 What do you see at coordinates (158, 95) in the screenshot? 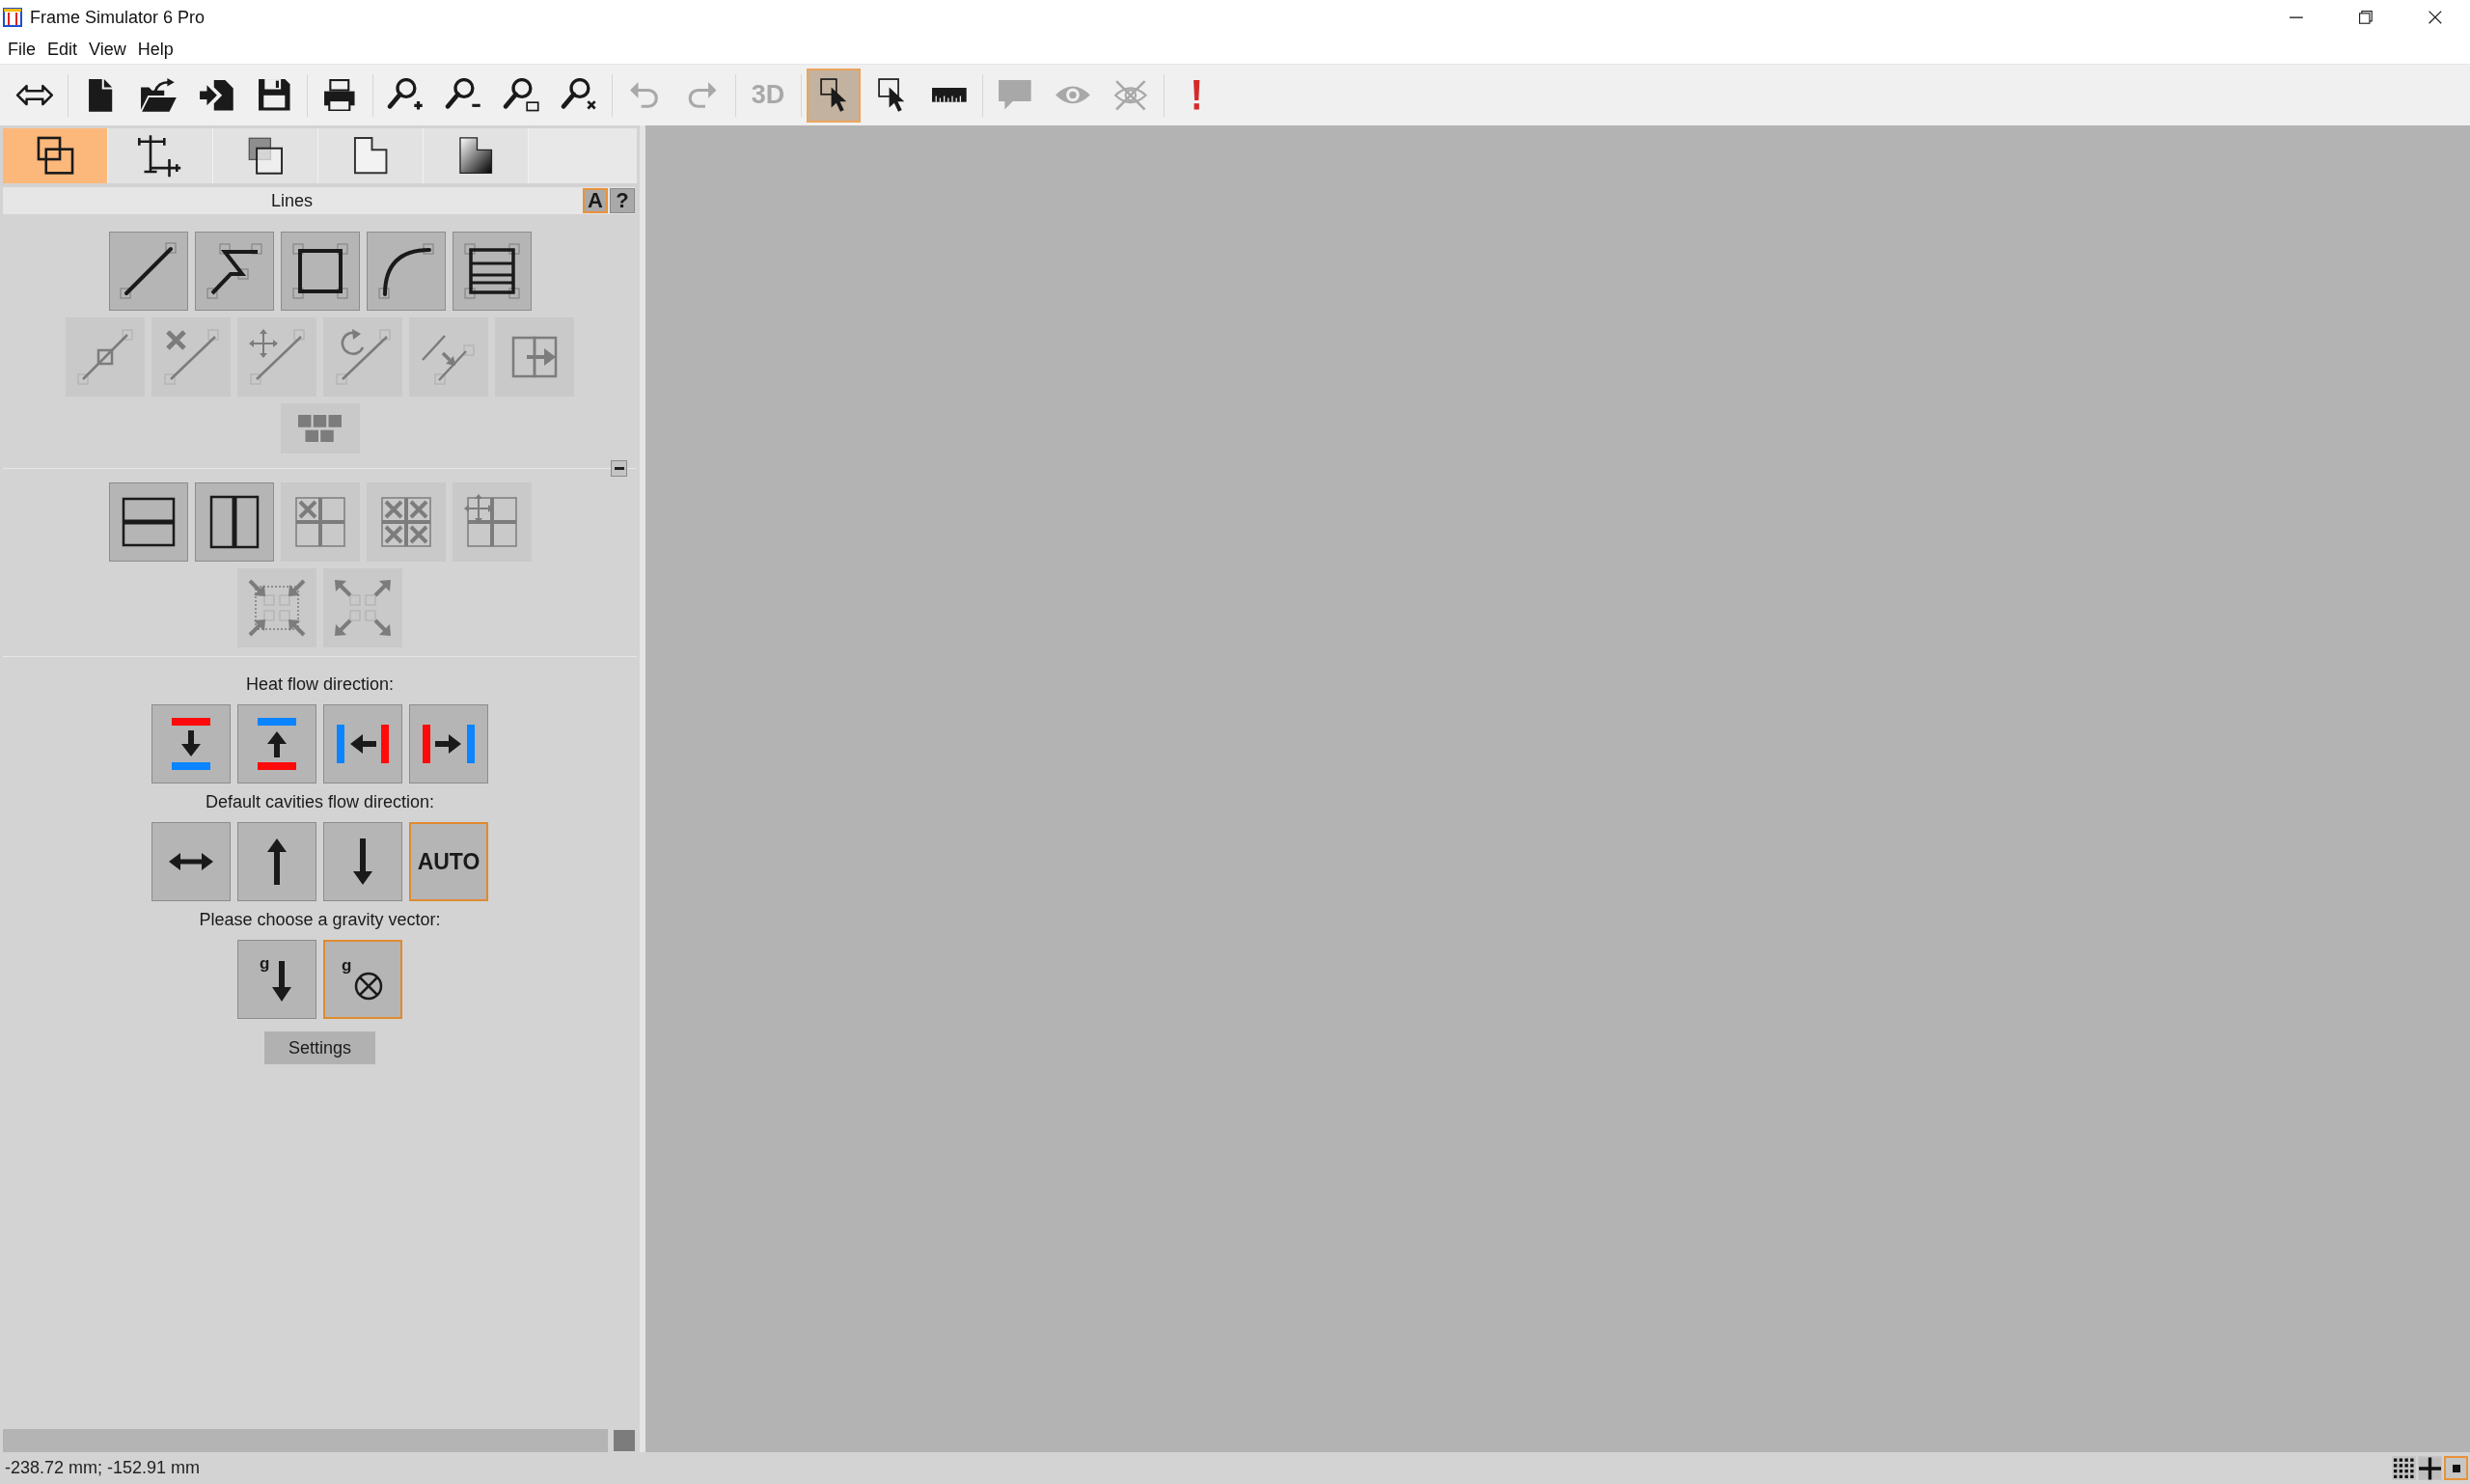
I see `folder-icon` at bounding box center [158, 95].